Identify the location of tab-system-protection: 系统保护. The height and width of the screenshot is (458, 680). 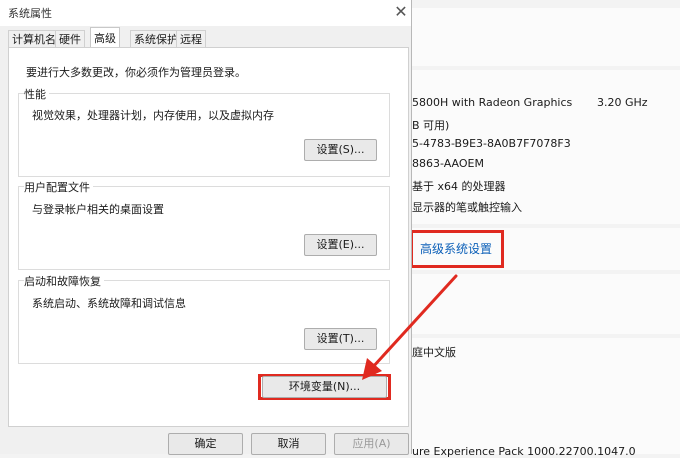
(156, 39).